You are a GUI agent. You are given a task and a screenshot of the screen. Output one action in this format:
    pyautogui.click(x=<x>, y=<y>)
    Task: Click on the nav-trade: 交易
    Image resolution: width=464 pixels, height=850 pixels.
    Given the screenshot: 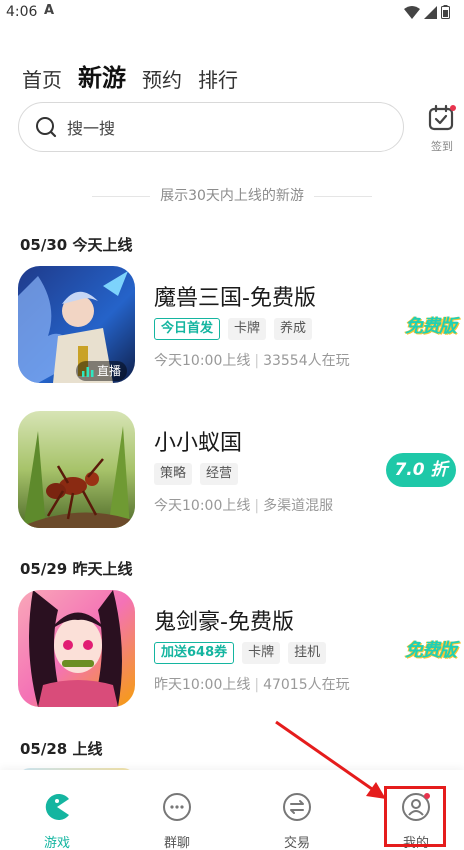 What is the action you would take?
    pyautogui.click(x=297, y=821)
    